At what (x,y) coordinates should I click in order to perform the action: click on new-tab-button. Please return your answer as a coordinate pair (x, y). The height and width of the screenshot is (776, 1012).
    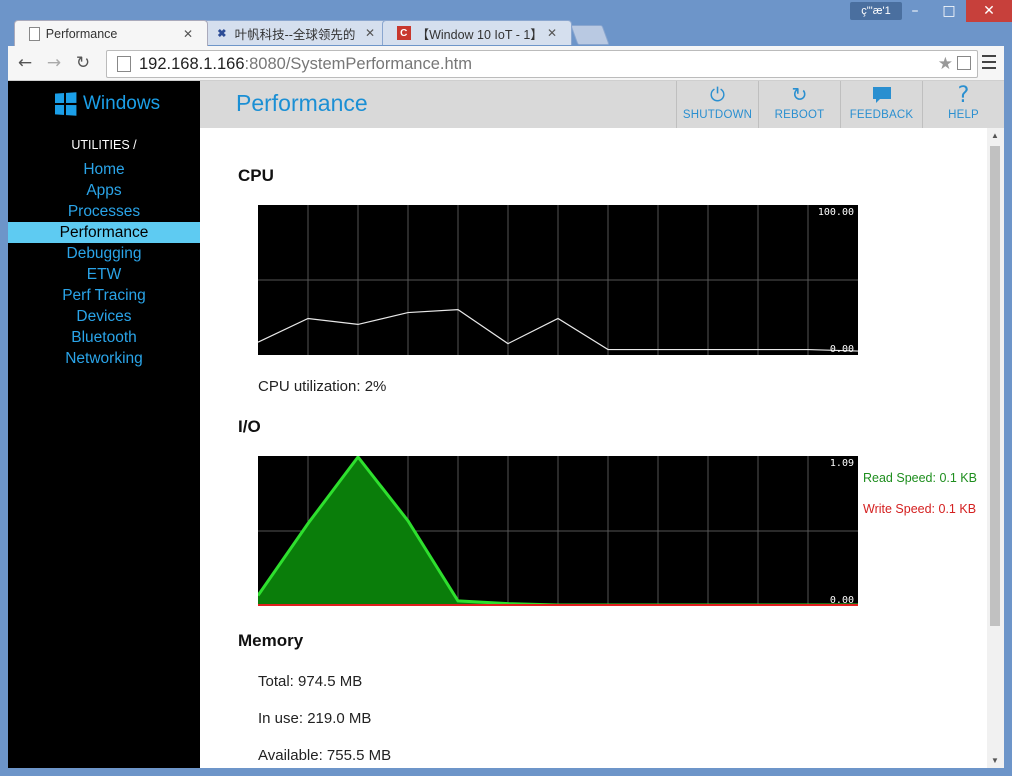
    Looking at the image, I should click on (590, 35).